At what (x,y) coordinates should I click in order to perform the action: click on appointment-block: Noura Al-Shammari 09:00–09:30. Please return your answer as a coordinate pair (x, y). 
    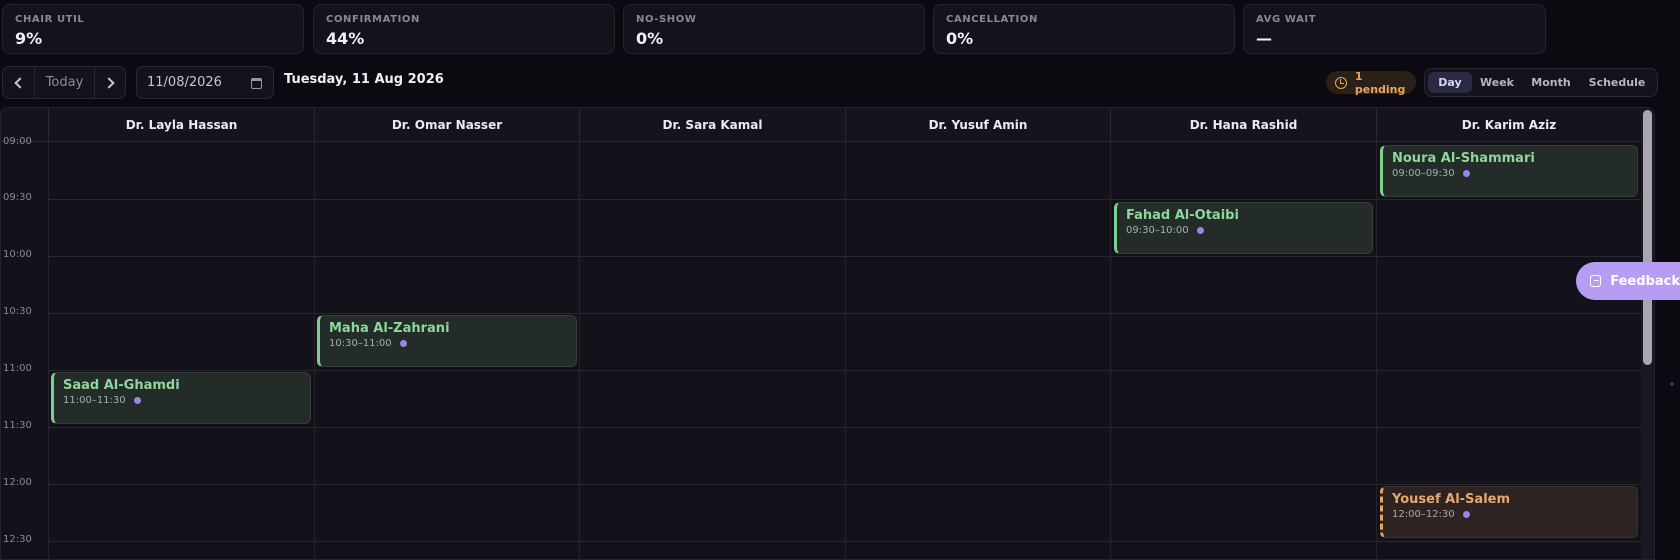
    Looking at the image, I should click on (1509, 171).